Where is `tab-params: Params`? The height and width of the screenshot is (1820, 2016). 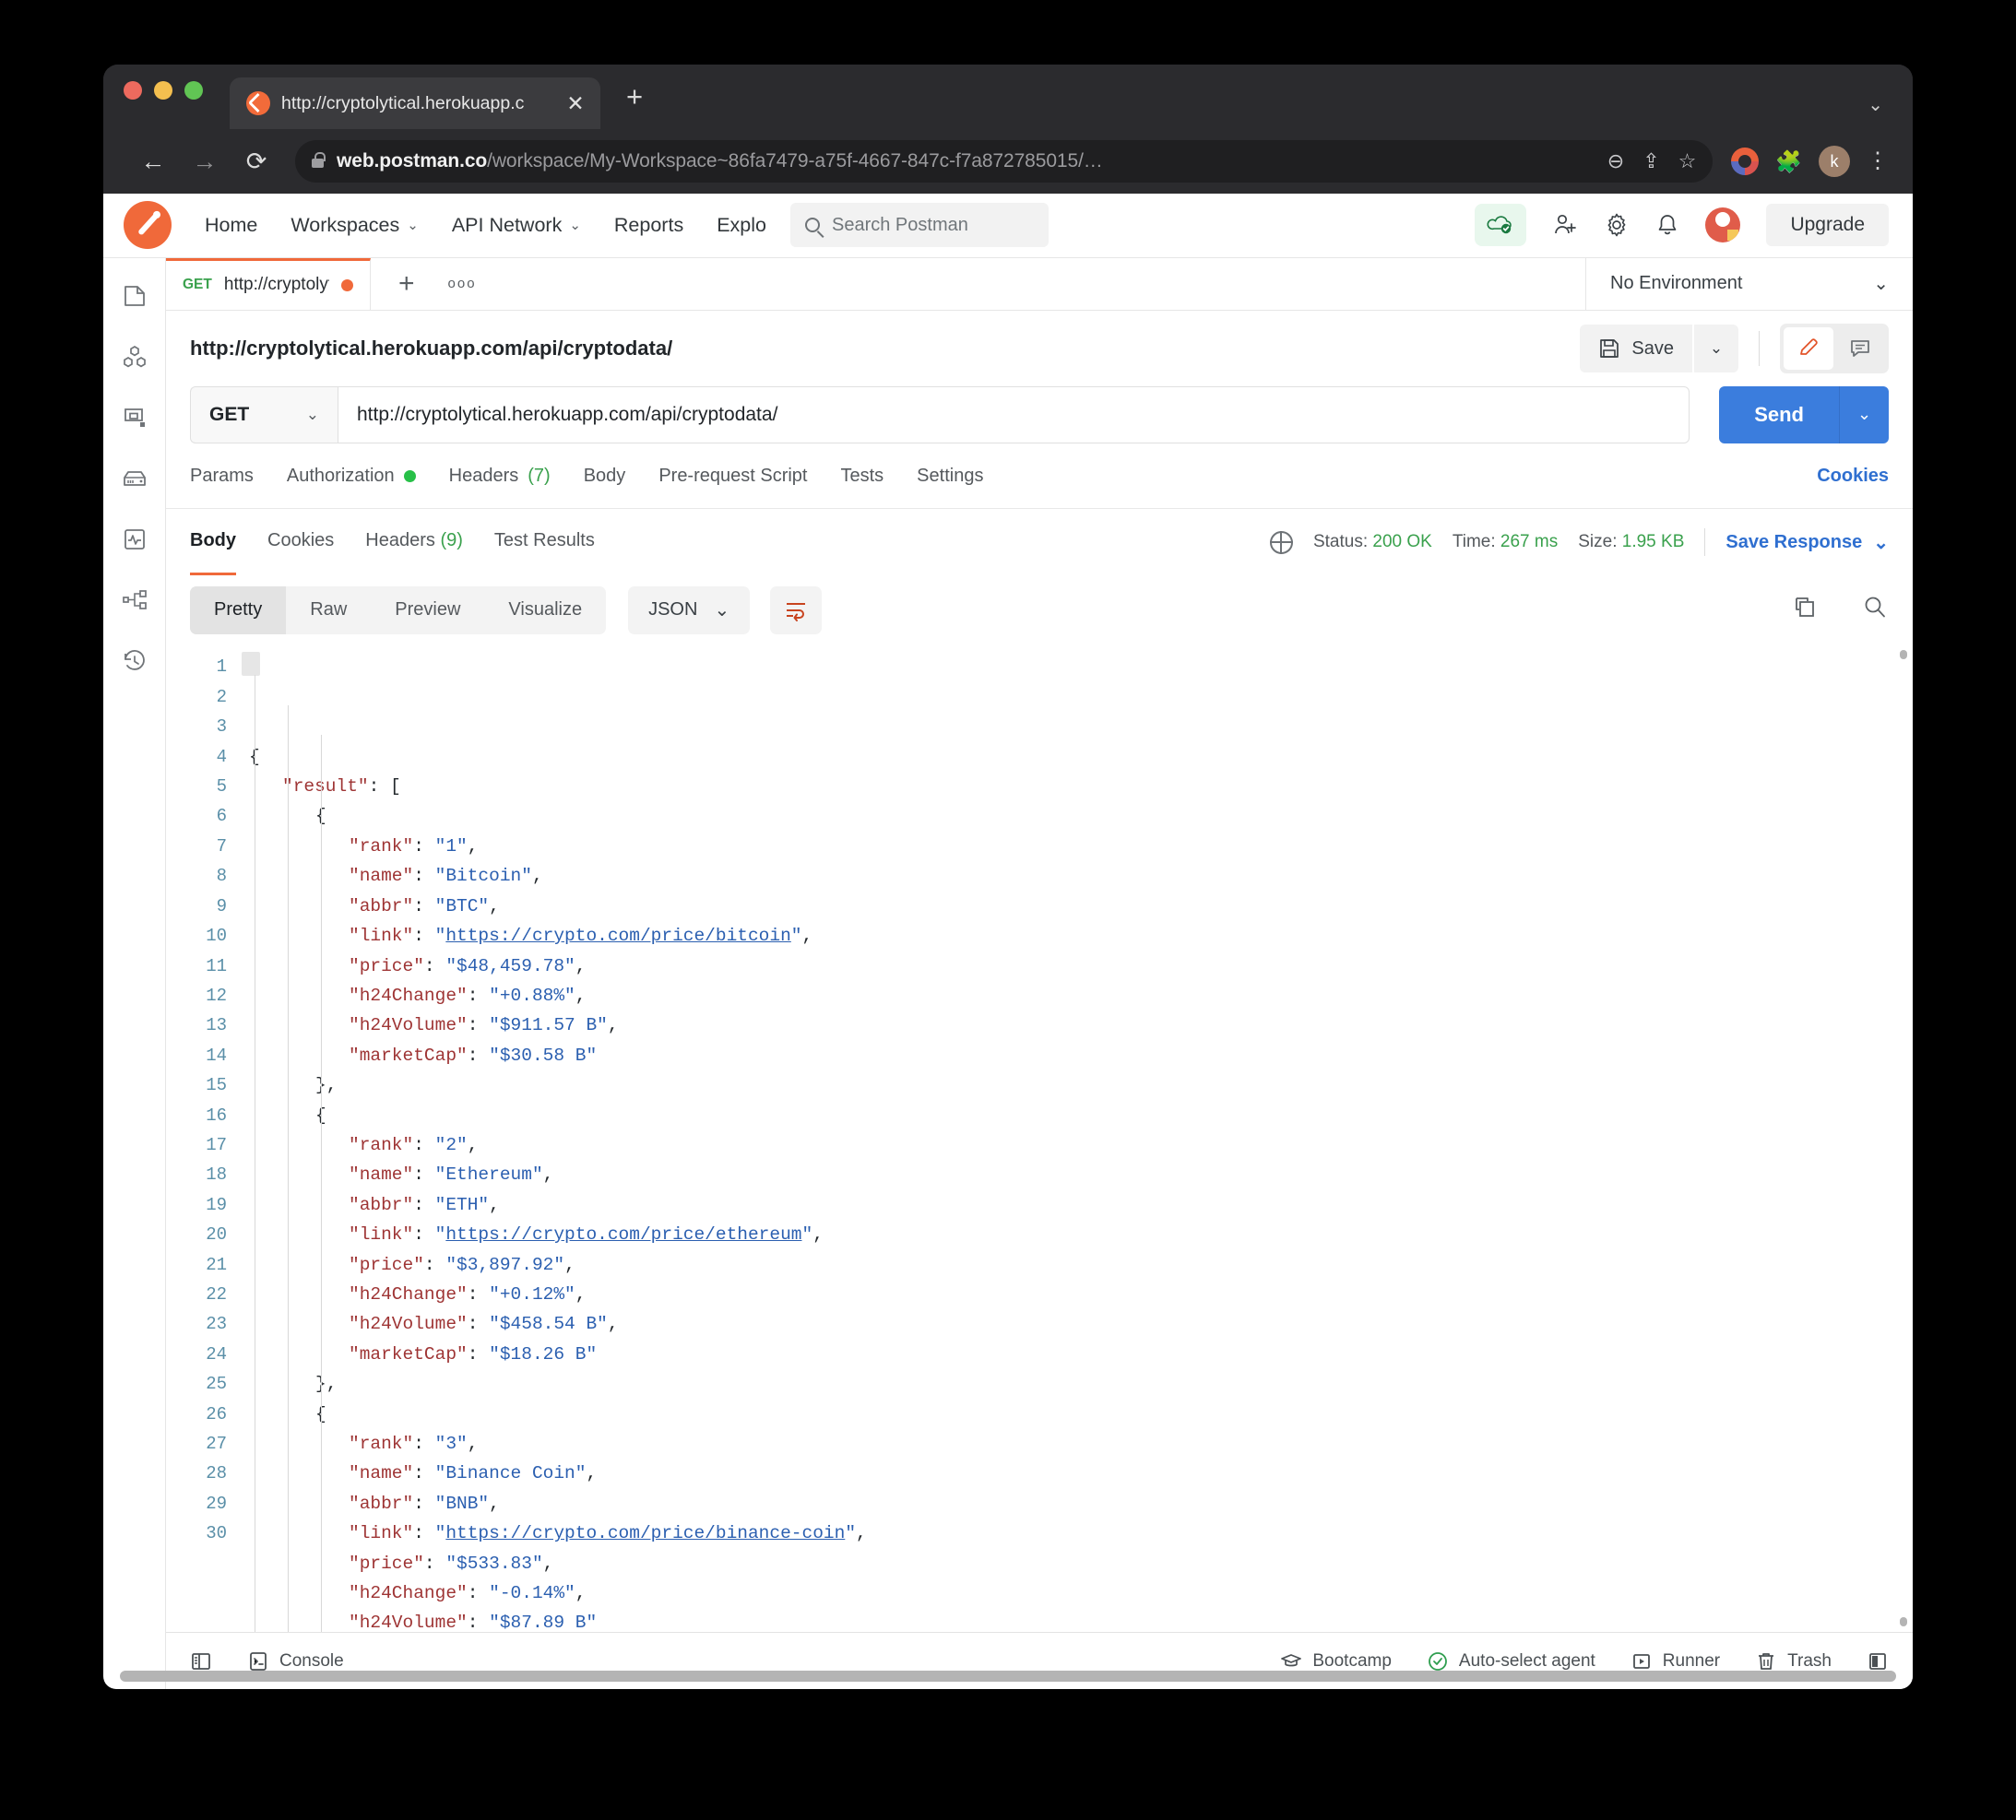
tab-params: Params is located at coordinates (222, 476).